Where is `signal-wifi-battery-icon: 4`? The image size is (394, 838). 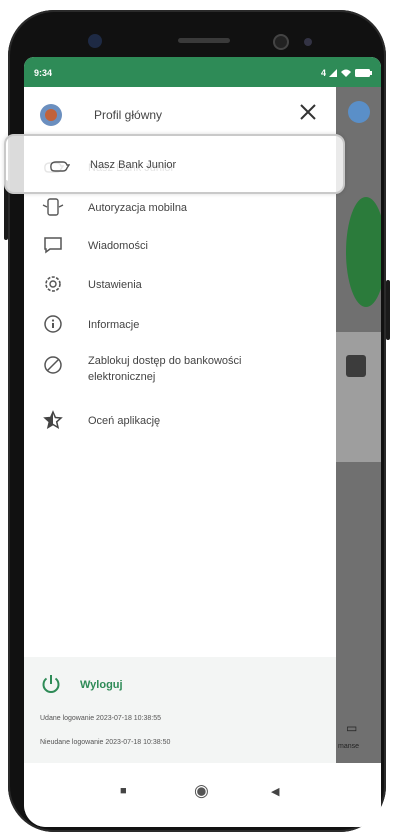
signal-wifi-battery-icon: 4 is located at coordinates (346, 73).